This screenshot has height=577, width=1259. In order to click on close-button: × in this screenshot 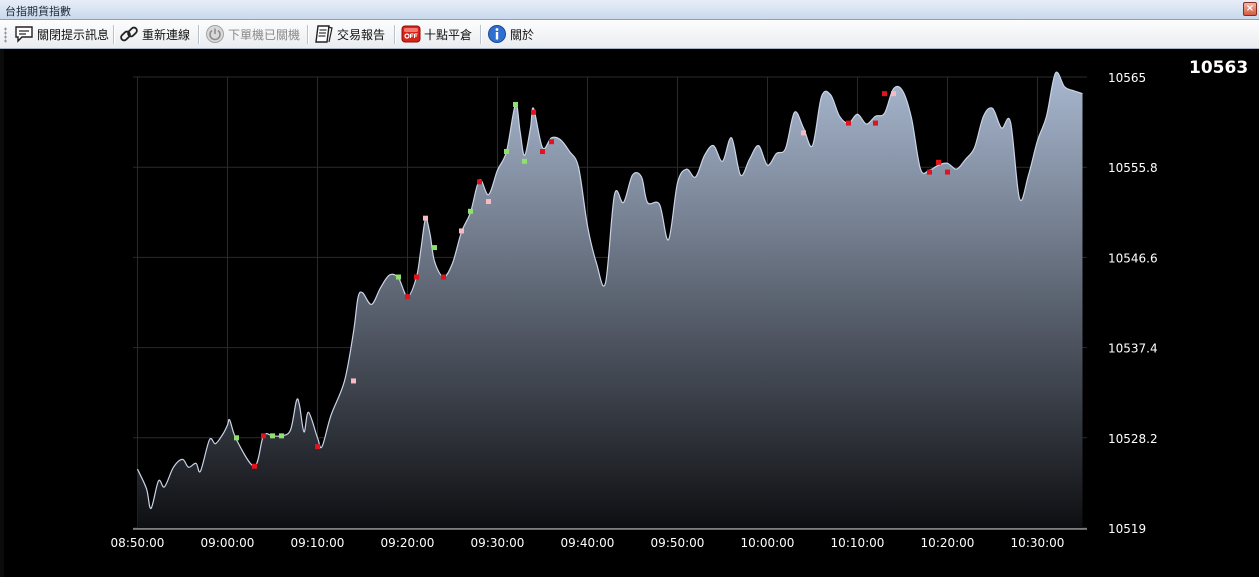, I will do `click(1250, 9)`.